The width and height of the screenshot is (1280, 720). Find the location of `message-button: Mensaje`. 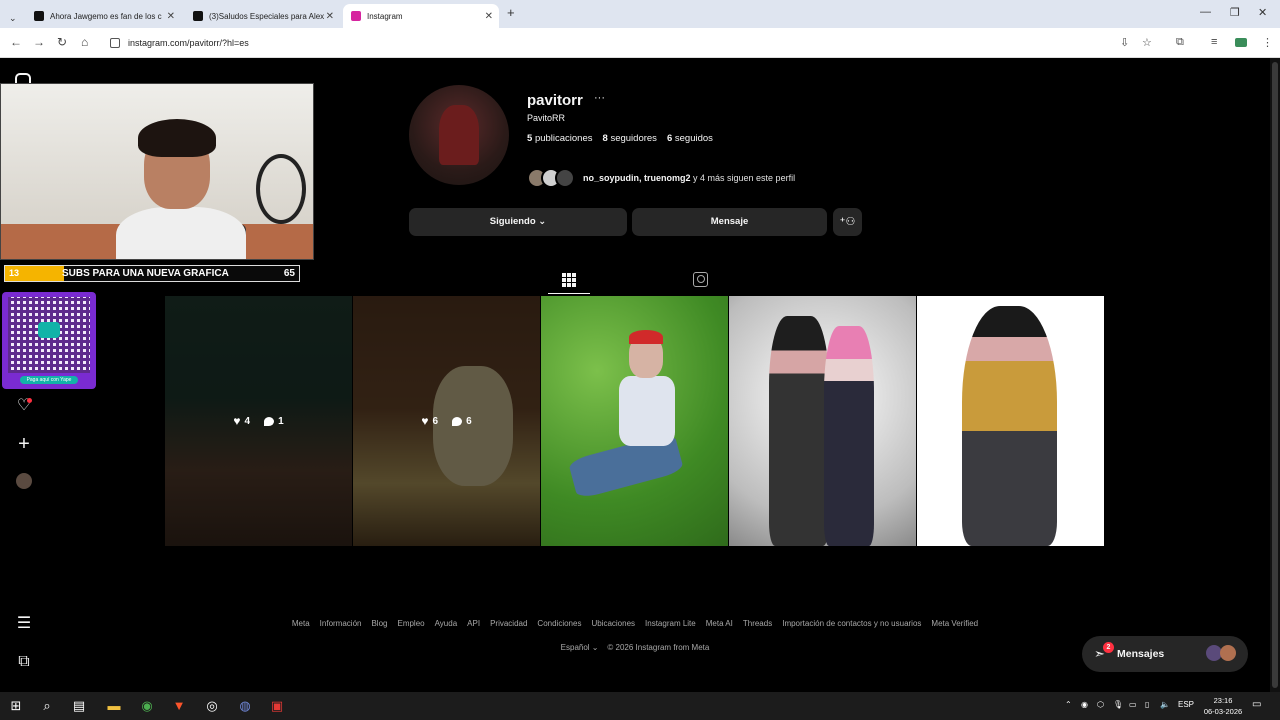

message-button: Mensaje is located at coordinates (729, 222).